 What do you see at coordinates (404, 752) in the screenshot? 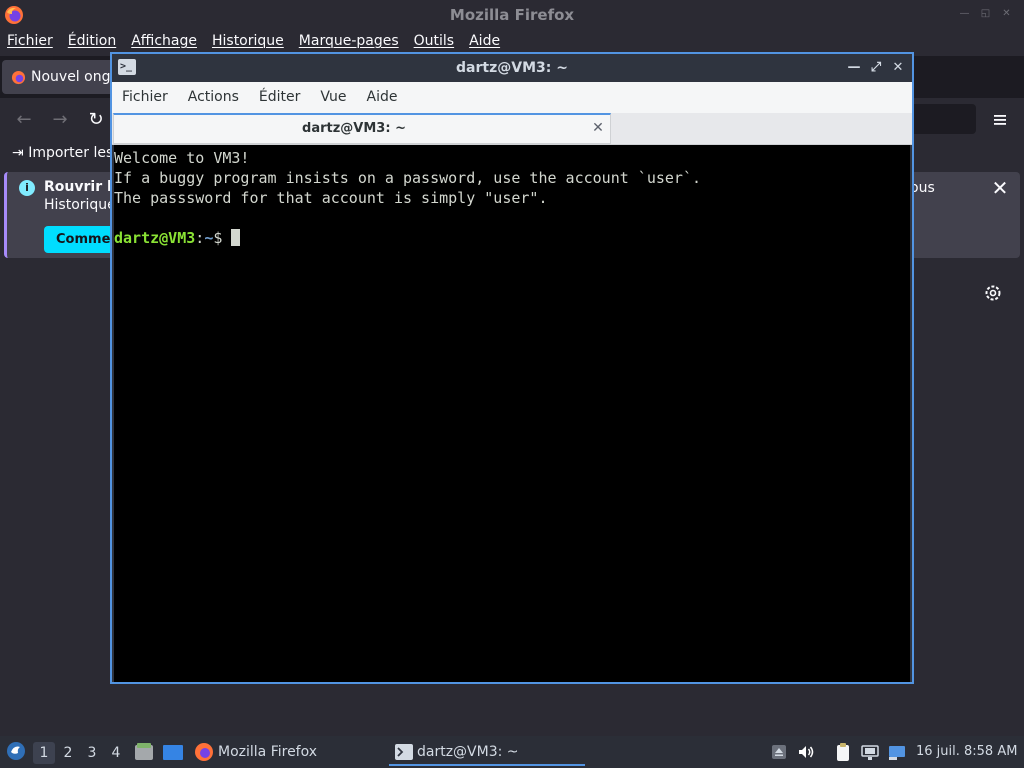
I see `terminal-icon` at bounding box center [404, 752].